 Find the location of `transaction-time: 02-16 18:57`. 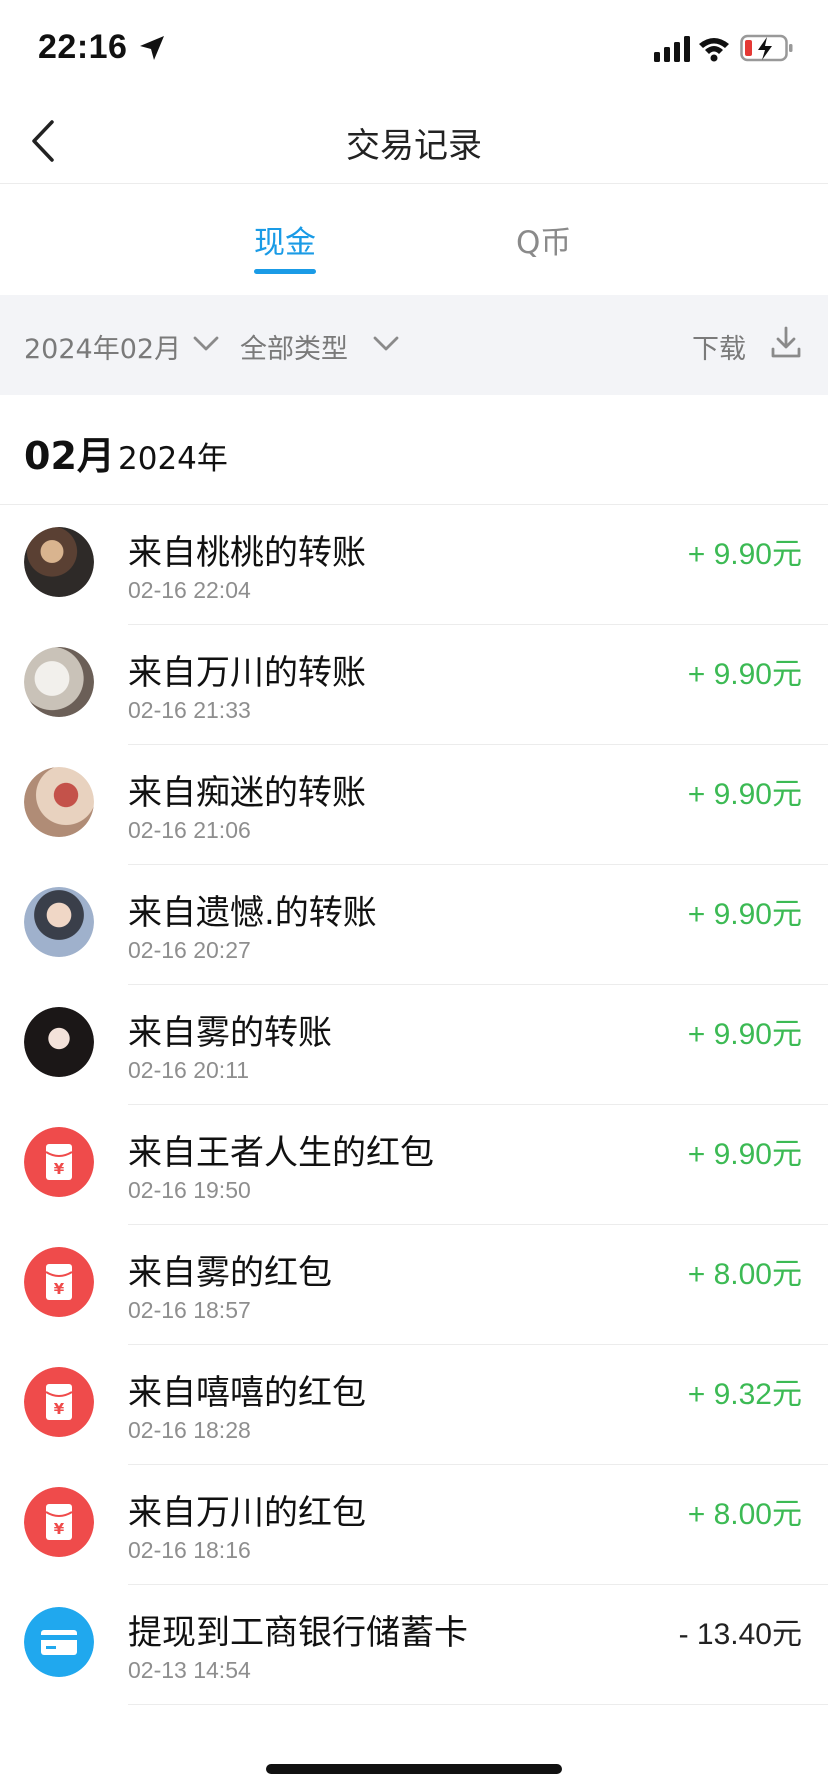

transaction-time: 02-16 18:57 is located at coordinates (189, 1310).